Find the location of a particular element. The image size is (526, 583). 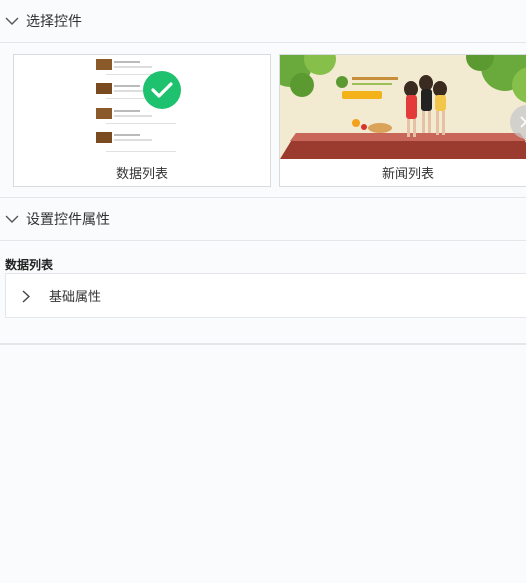

section-title: 选择控件 is located at coordinates (54, 22).